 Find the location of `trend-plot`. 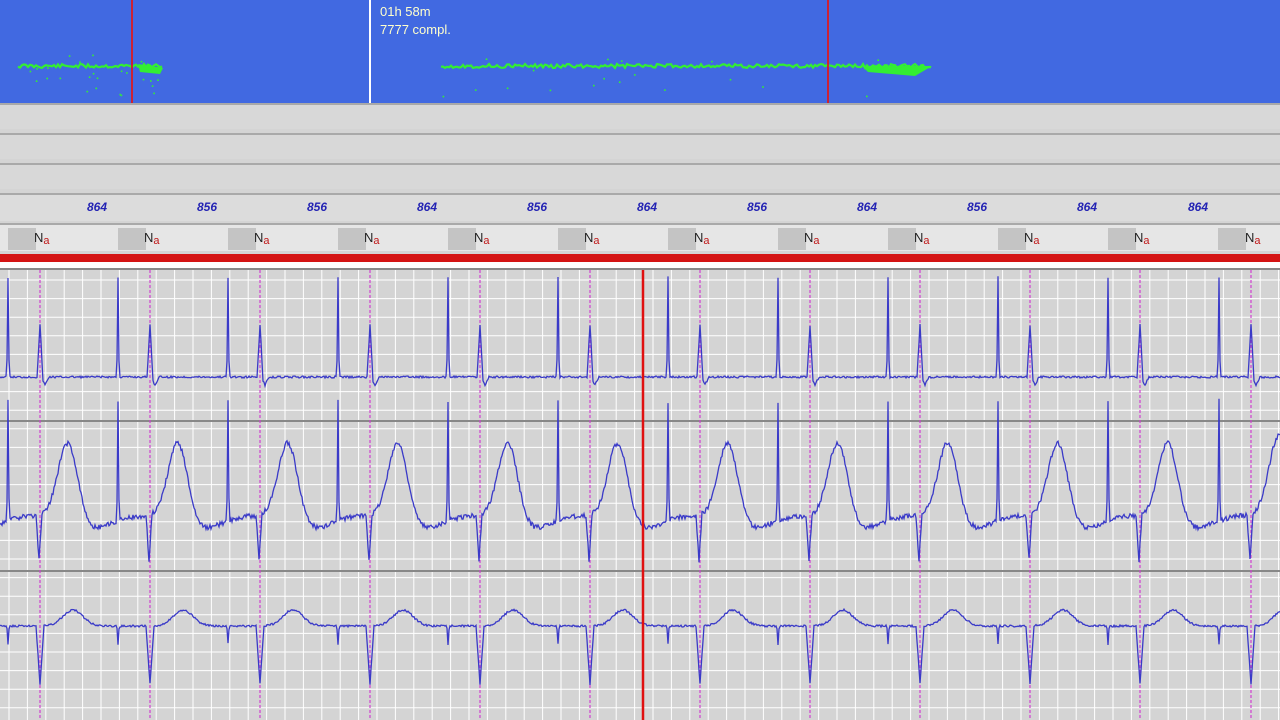

trend-plot is located at coordinates (640, 51).